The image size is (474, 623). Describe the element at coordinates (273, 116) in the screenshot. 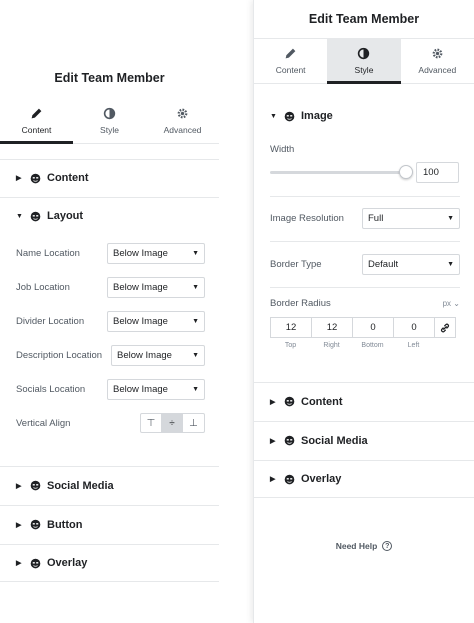

I see `caret-down-icon: ▼` at that location.